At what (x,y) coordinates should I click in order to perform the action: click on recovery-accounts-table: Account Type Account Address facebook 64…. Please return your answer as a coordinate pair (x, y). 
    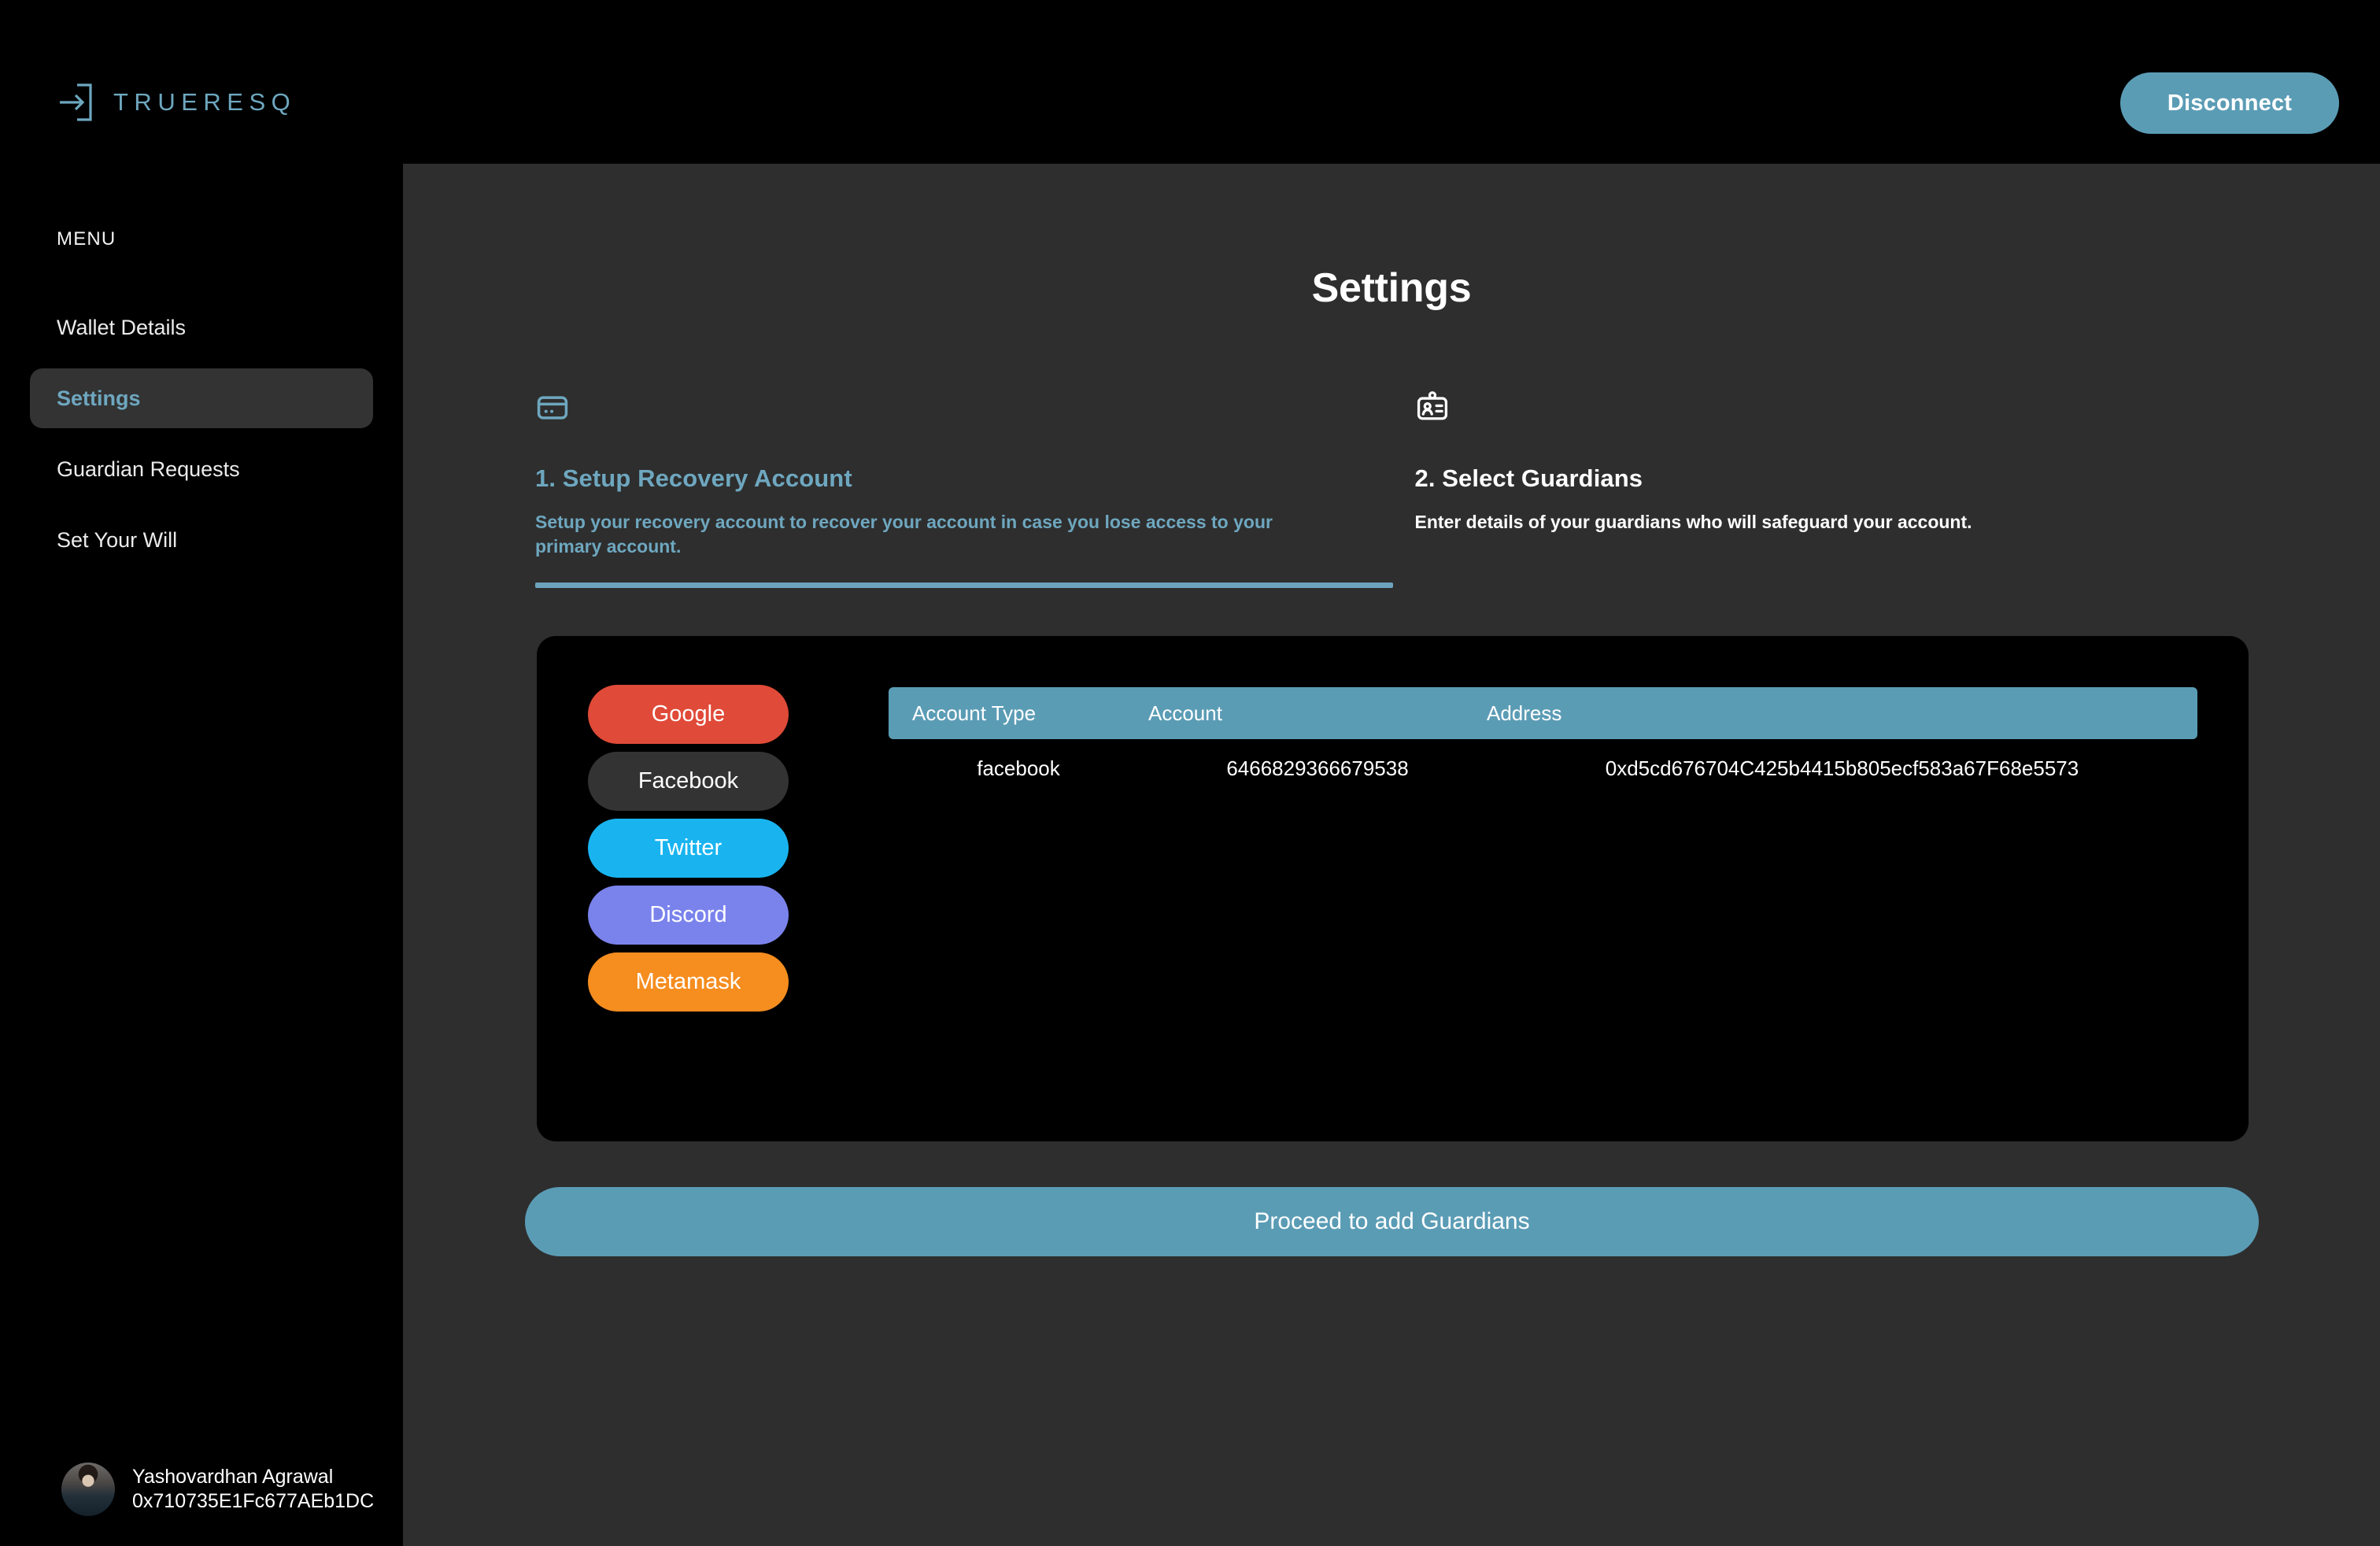
    Looking at the image, I should click on (1543, 742).